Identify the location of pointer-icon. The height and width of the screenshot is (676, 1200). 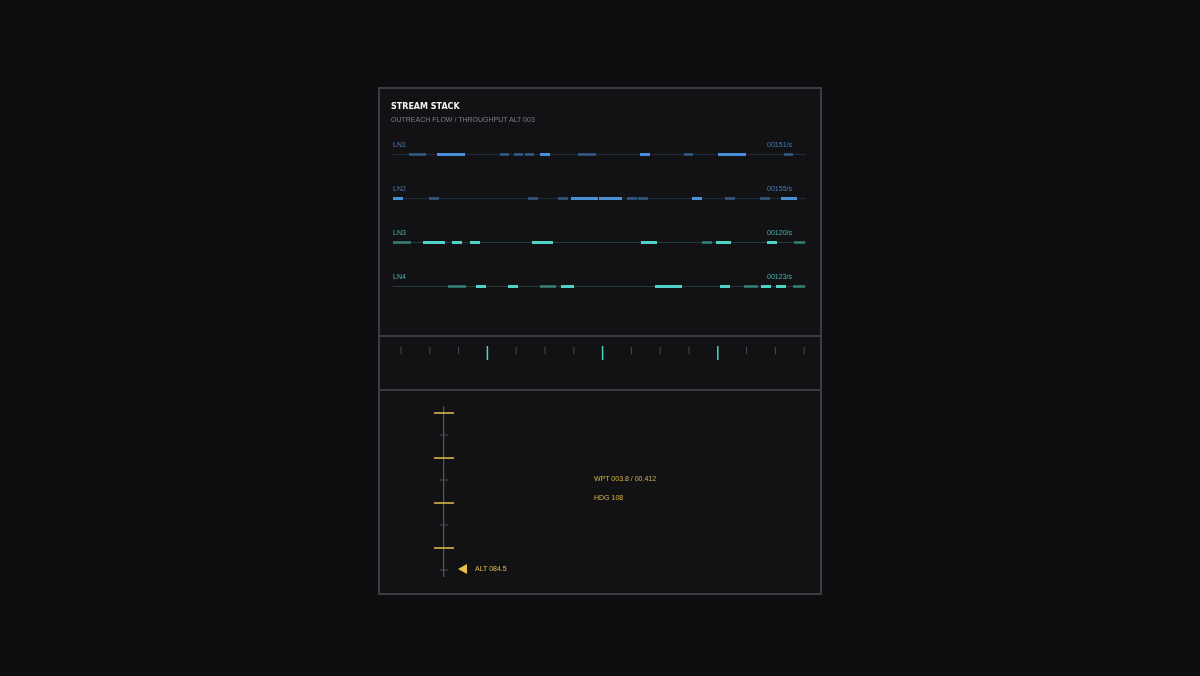
(462, 569).